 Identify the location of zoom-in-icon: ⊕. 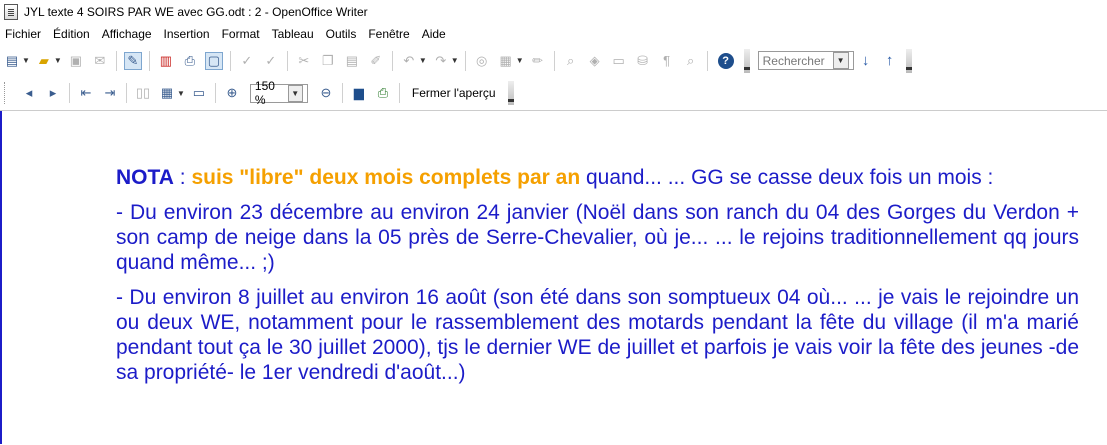
(232, 93).